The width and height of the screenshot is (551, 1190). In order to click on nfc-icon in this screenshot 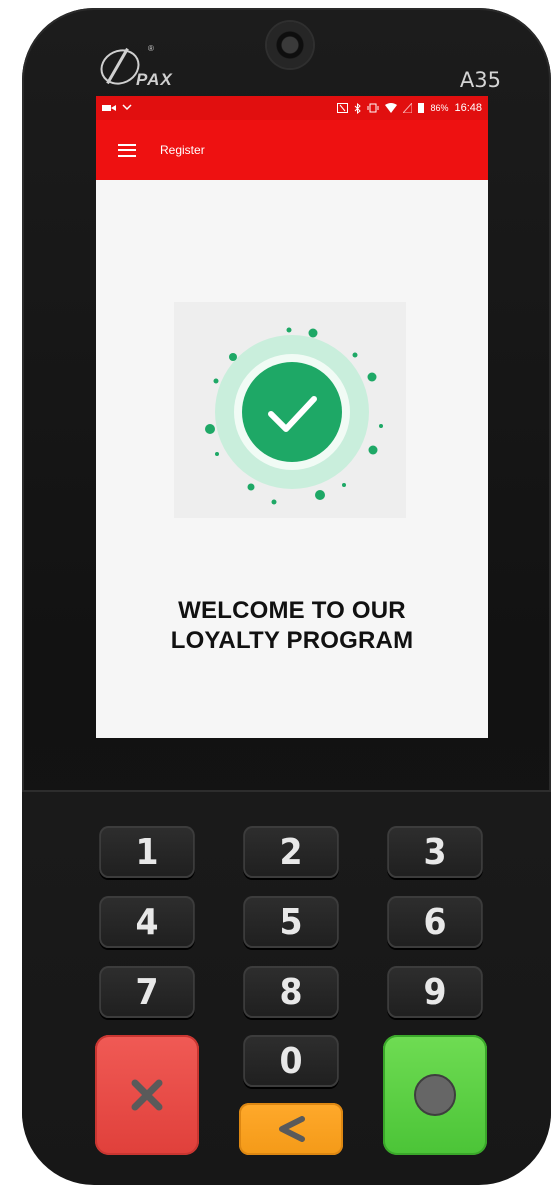, I will do `click(343, 108)`.